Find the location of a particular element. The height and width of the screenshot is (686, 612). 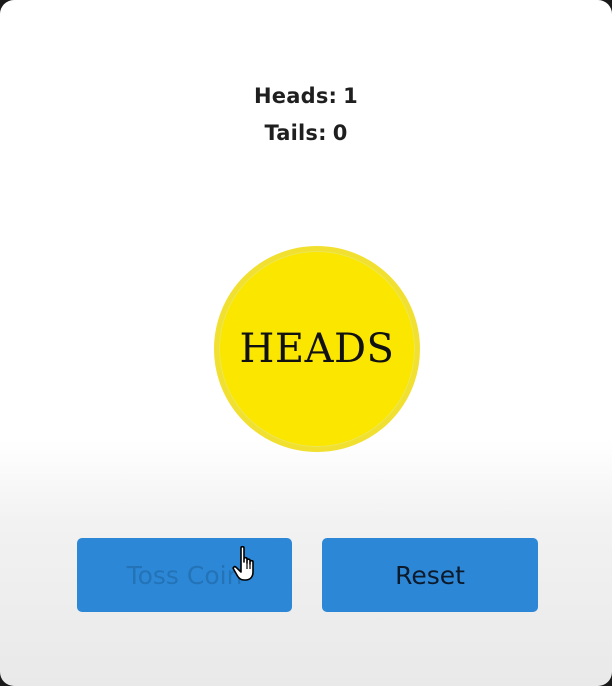

heads-score: Heads: 1 is located at coordinates (306, 96).